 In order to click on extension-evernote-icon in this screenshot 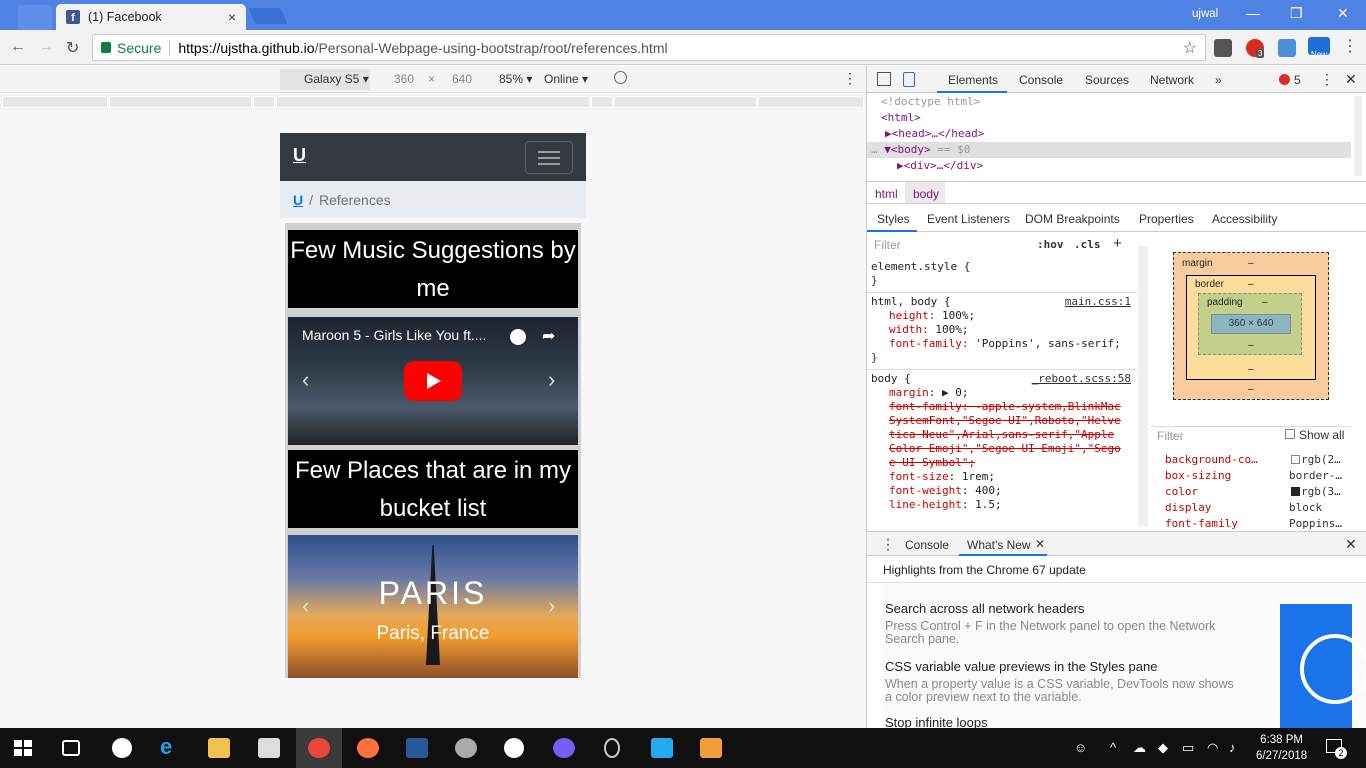, I will do `click(1223, 48)`.